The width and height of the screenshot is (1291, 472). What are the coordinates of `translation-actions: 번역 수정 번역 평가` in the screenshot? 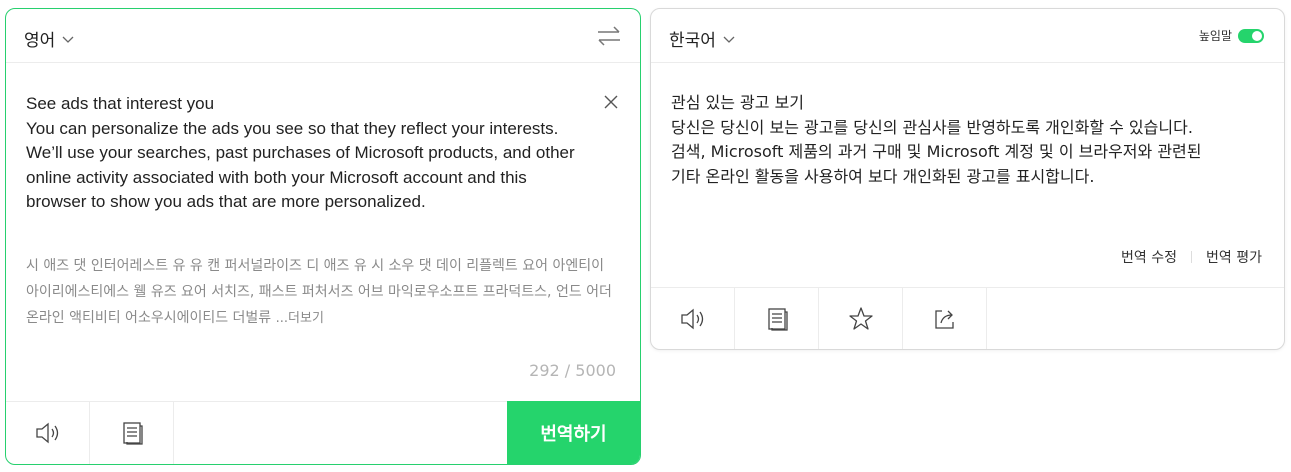 It's located at (1191, 257).